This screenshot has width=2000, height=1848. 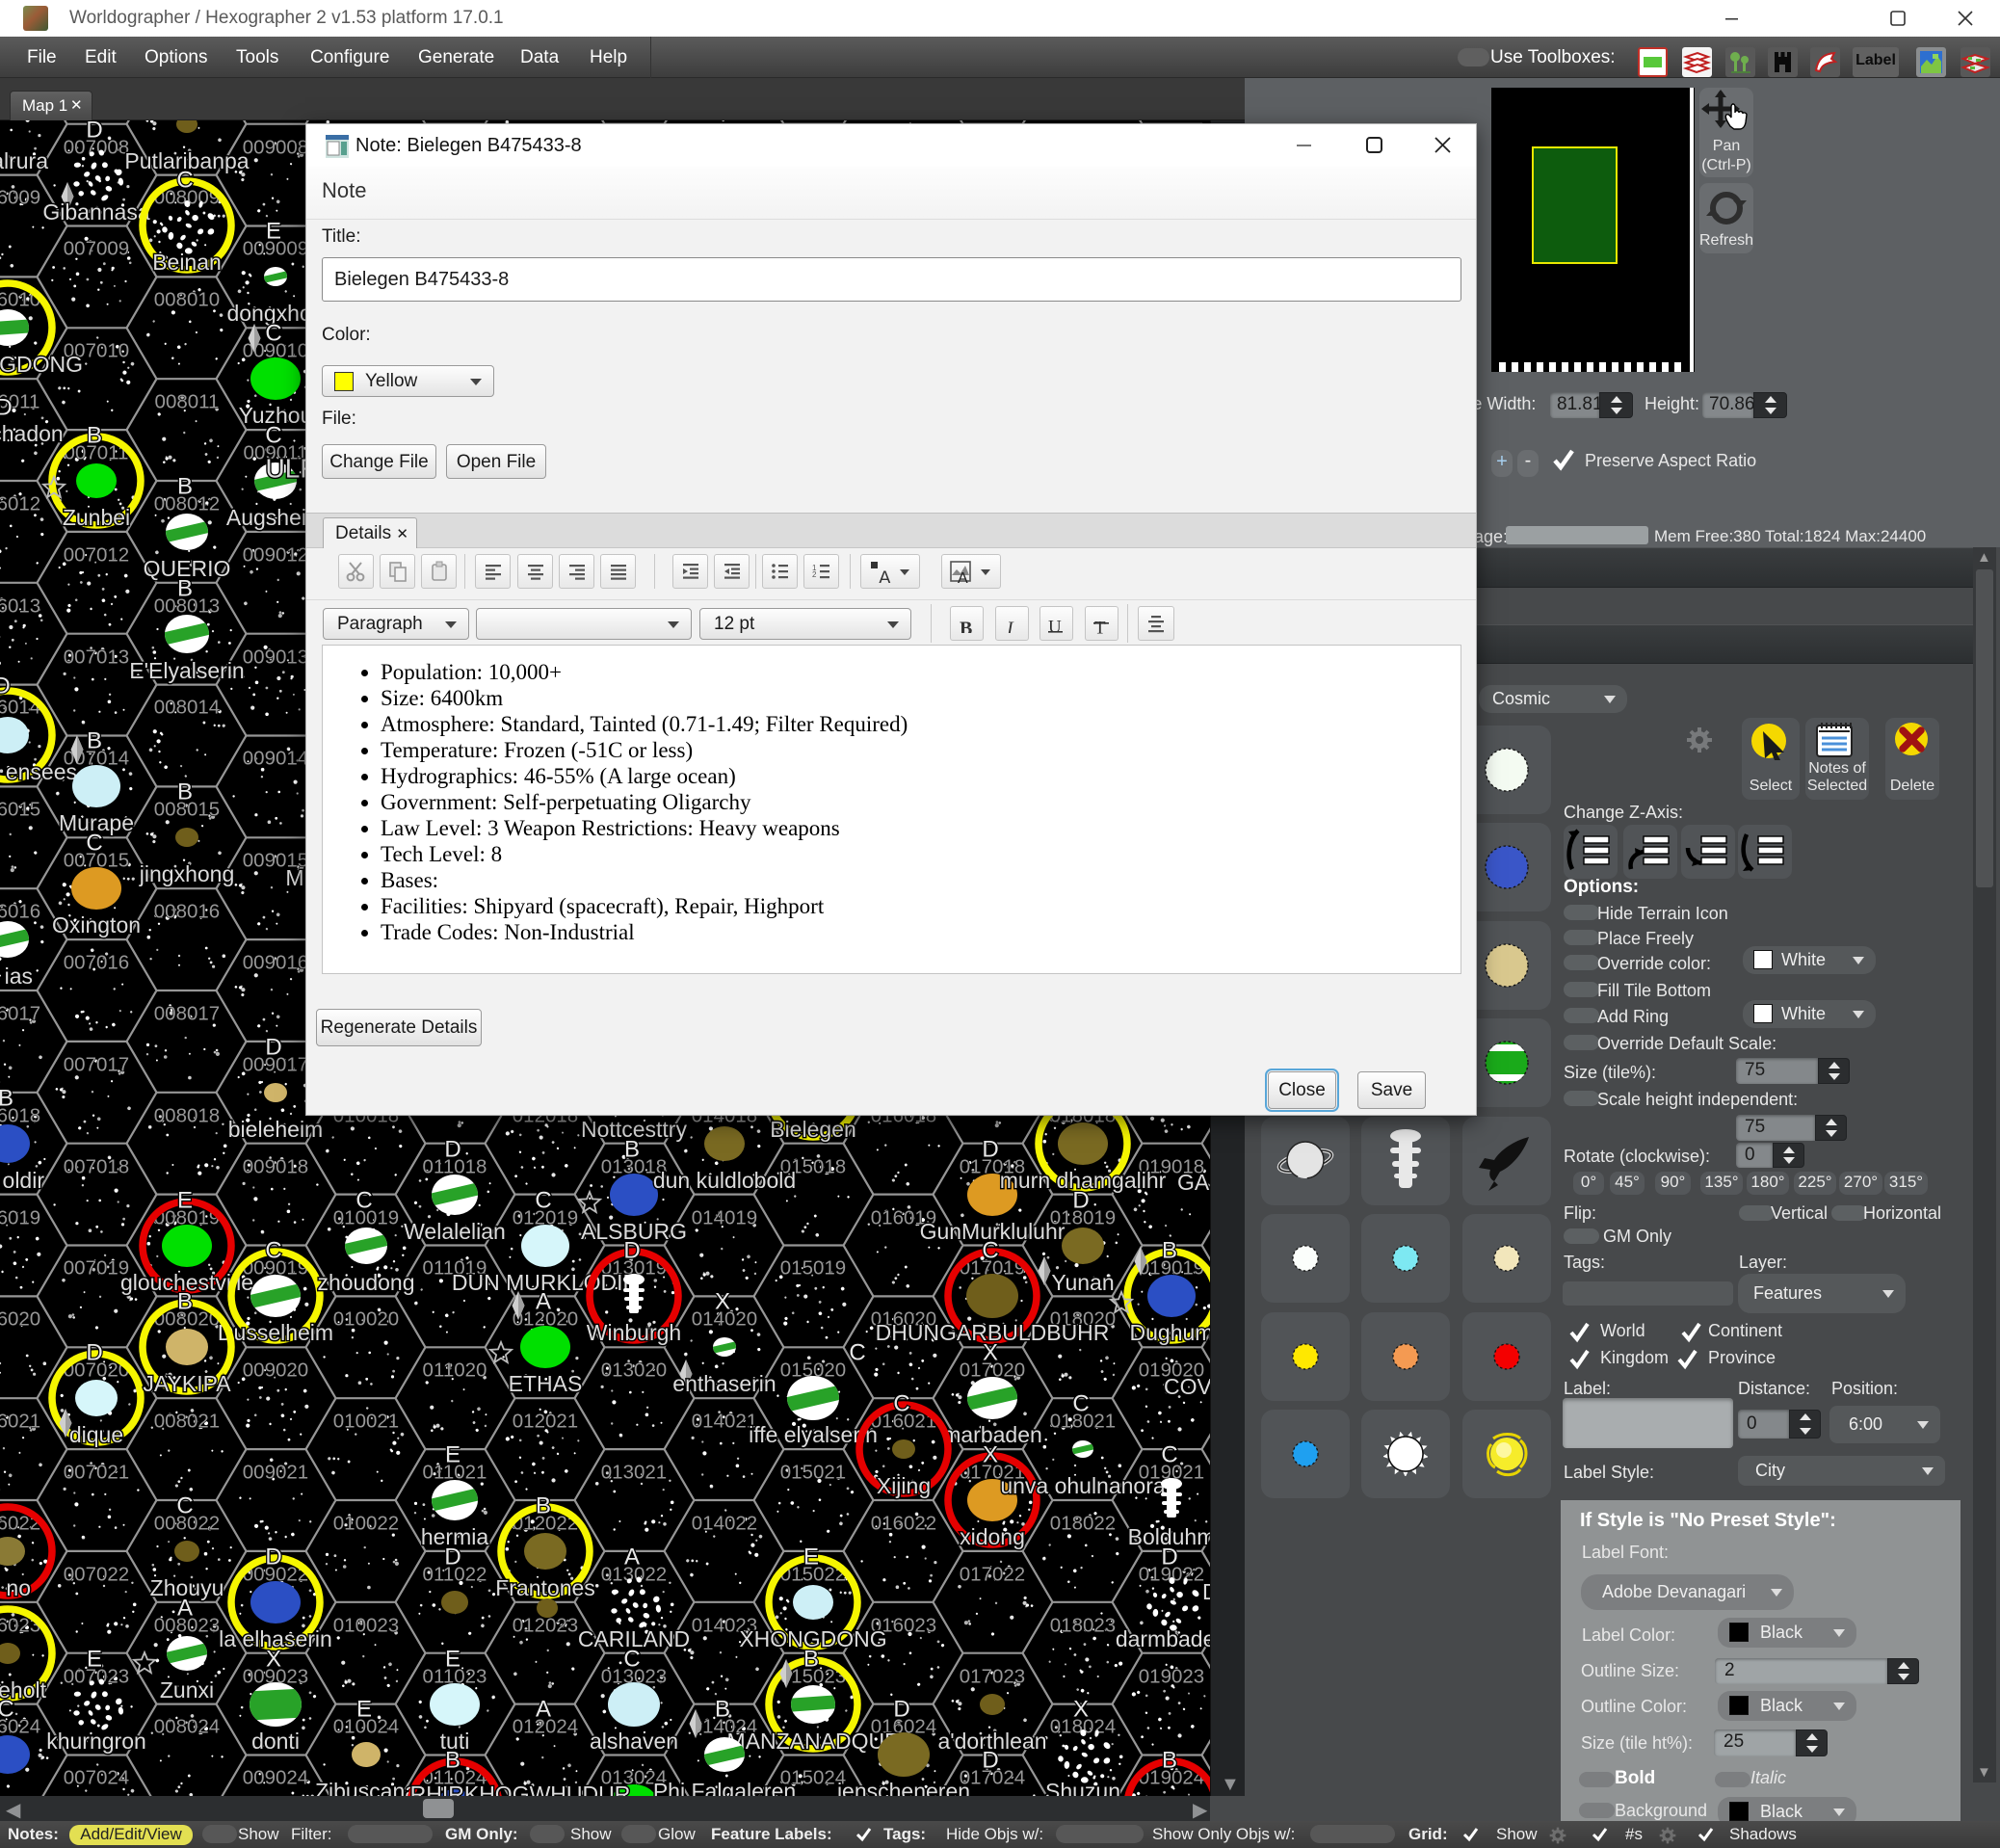 I want to click on svg-text: xidong, so click(x=993, y=1536).